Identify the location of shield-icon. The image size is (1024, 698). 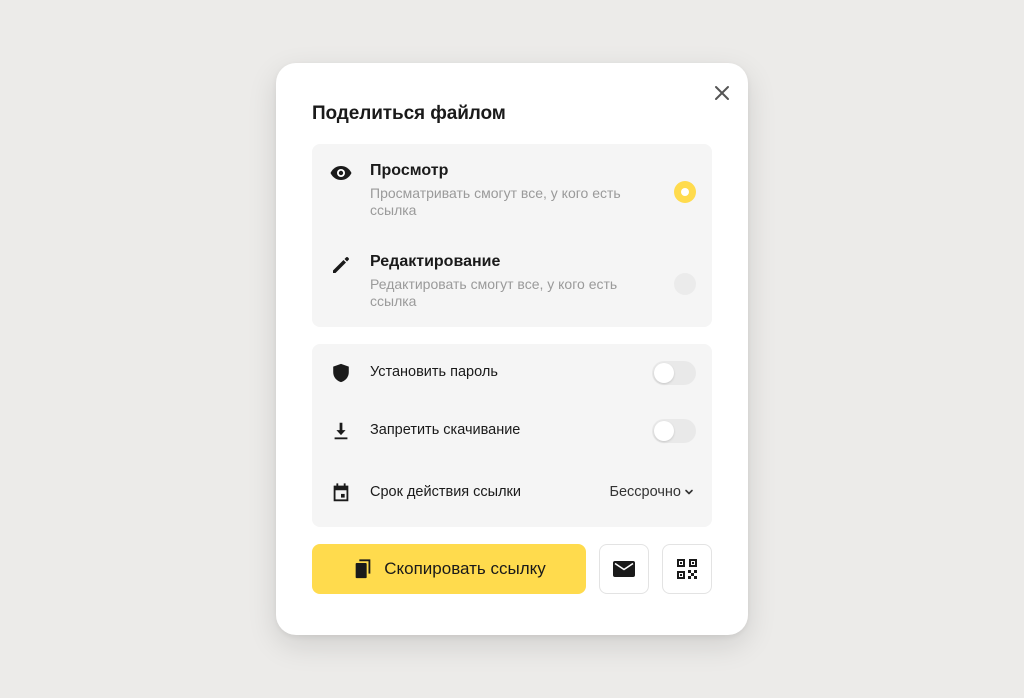
(341, 373).